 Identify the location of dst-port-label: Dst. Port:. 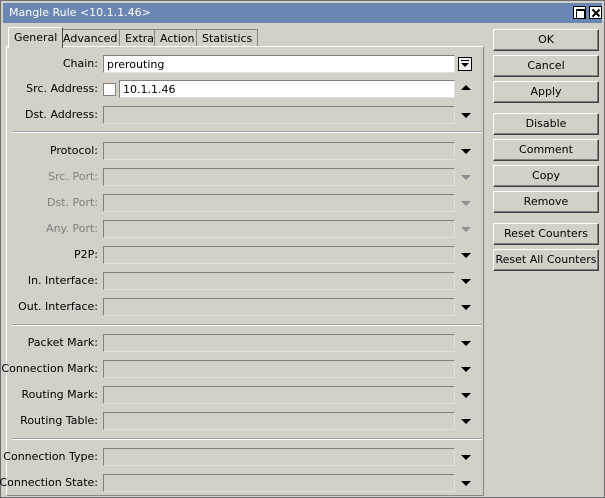
(72, 202).